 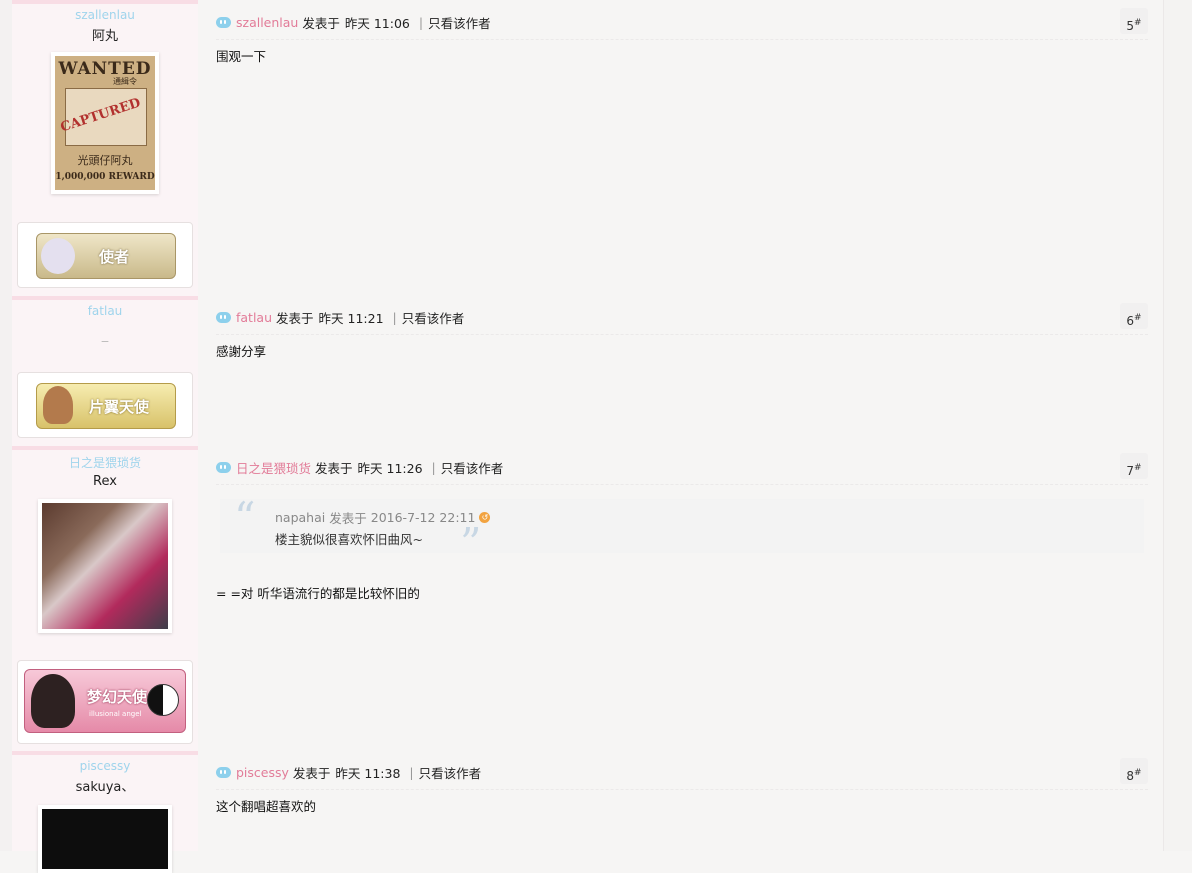 I want to click on medal-badge: 片翼天使, so click(x=106, y=406).